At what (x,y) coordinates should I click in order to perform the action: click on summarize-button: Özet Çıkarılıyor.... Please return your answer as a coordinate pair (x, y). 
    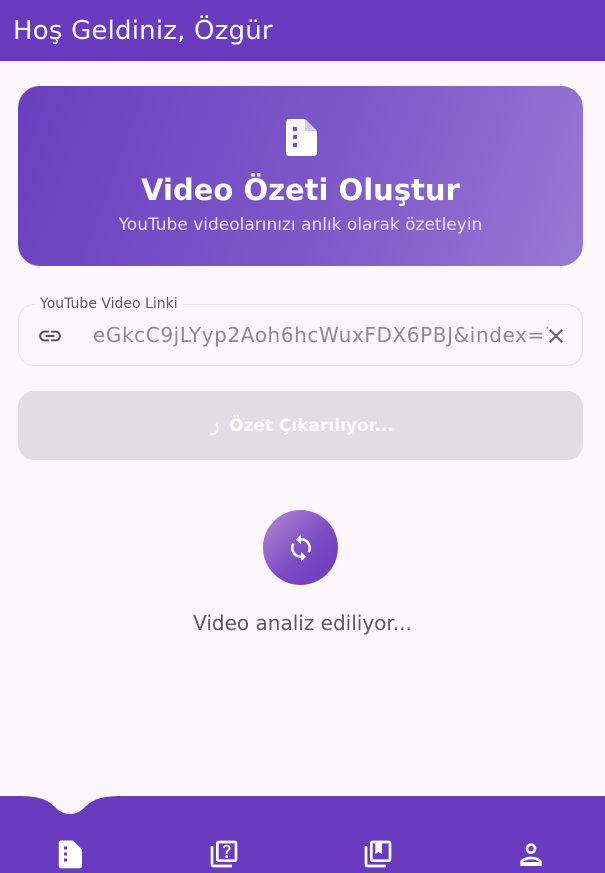
    Looking at the image, I should click on (300, 425).